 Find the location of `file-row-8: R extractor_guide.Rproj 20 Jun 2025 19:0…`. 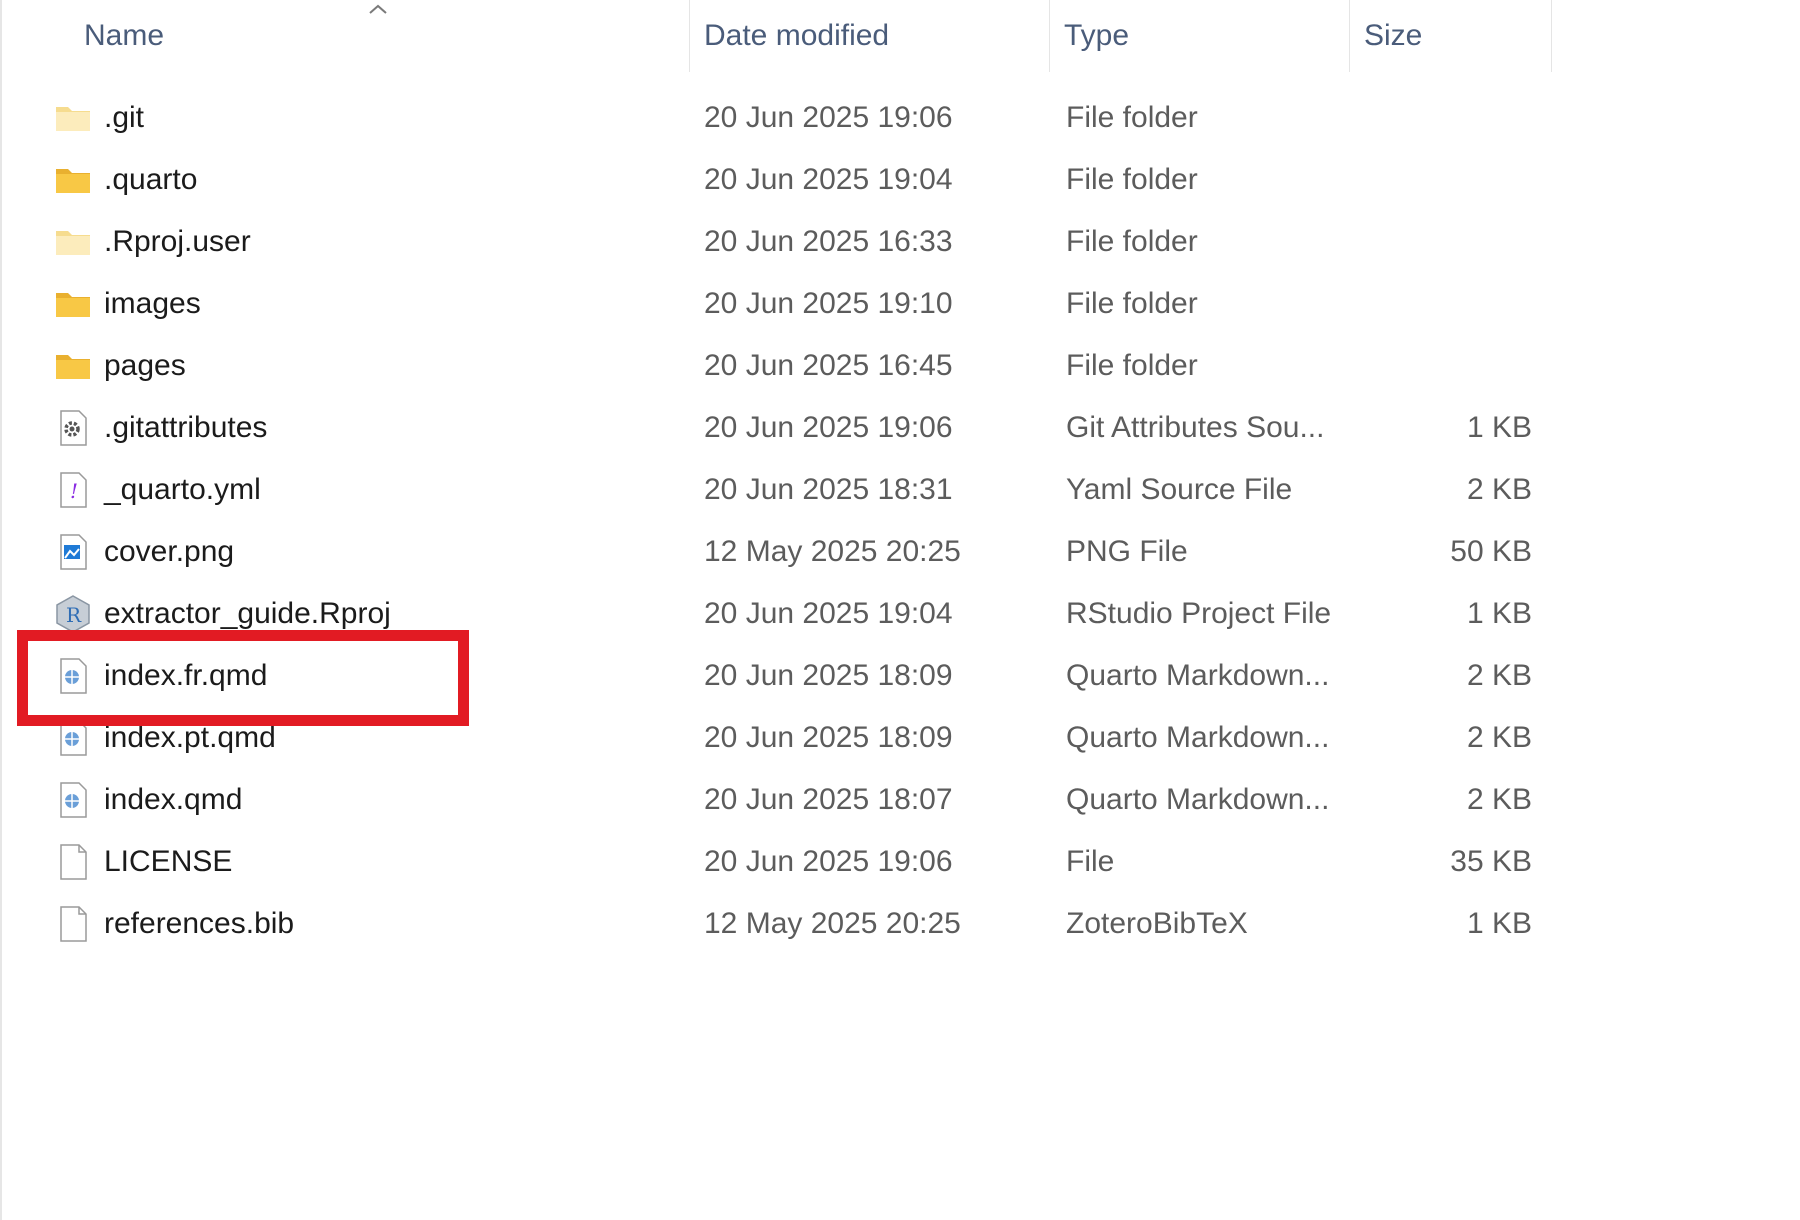

file-row-8: R extractor_guide.Rproj 20 Jun 2025 19:0… is located at coordinates (782, 613).